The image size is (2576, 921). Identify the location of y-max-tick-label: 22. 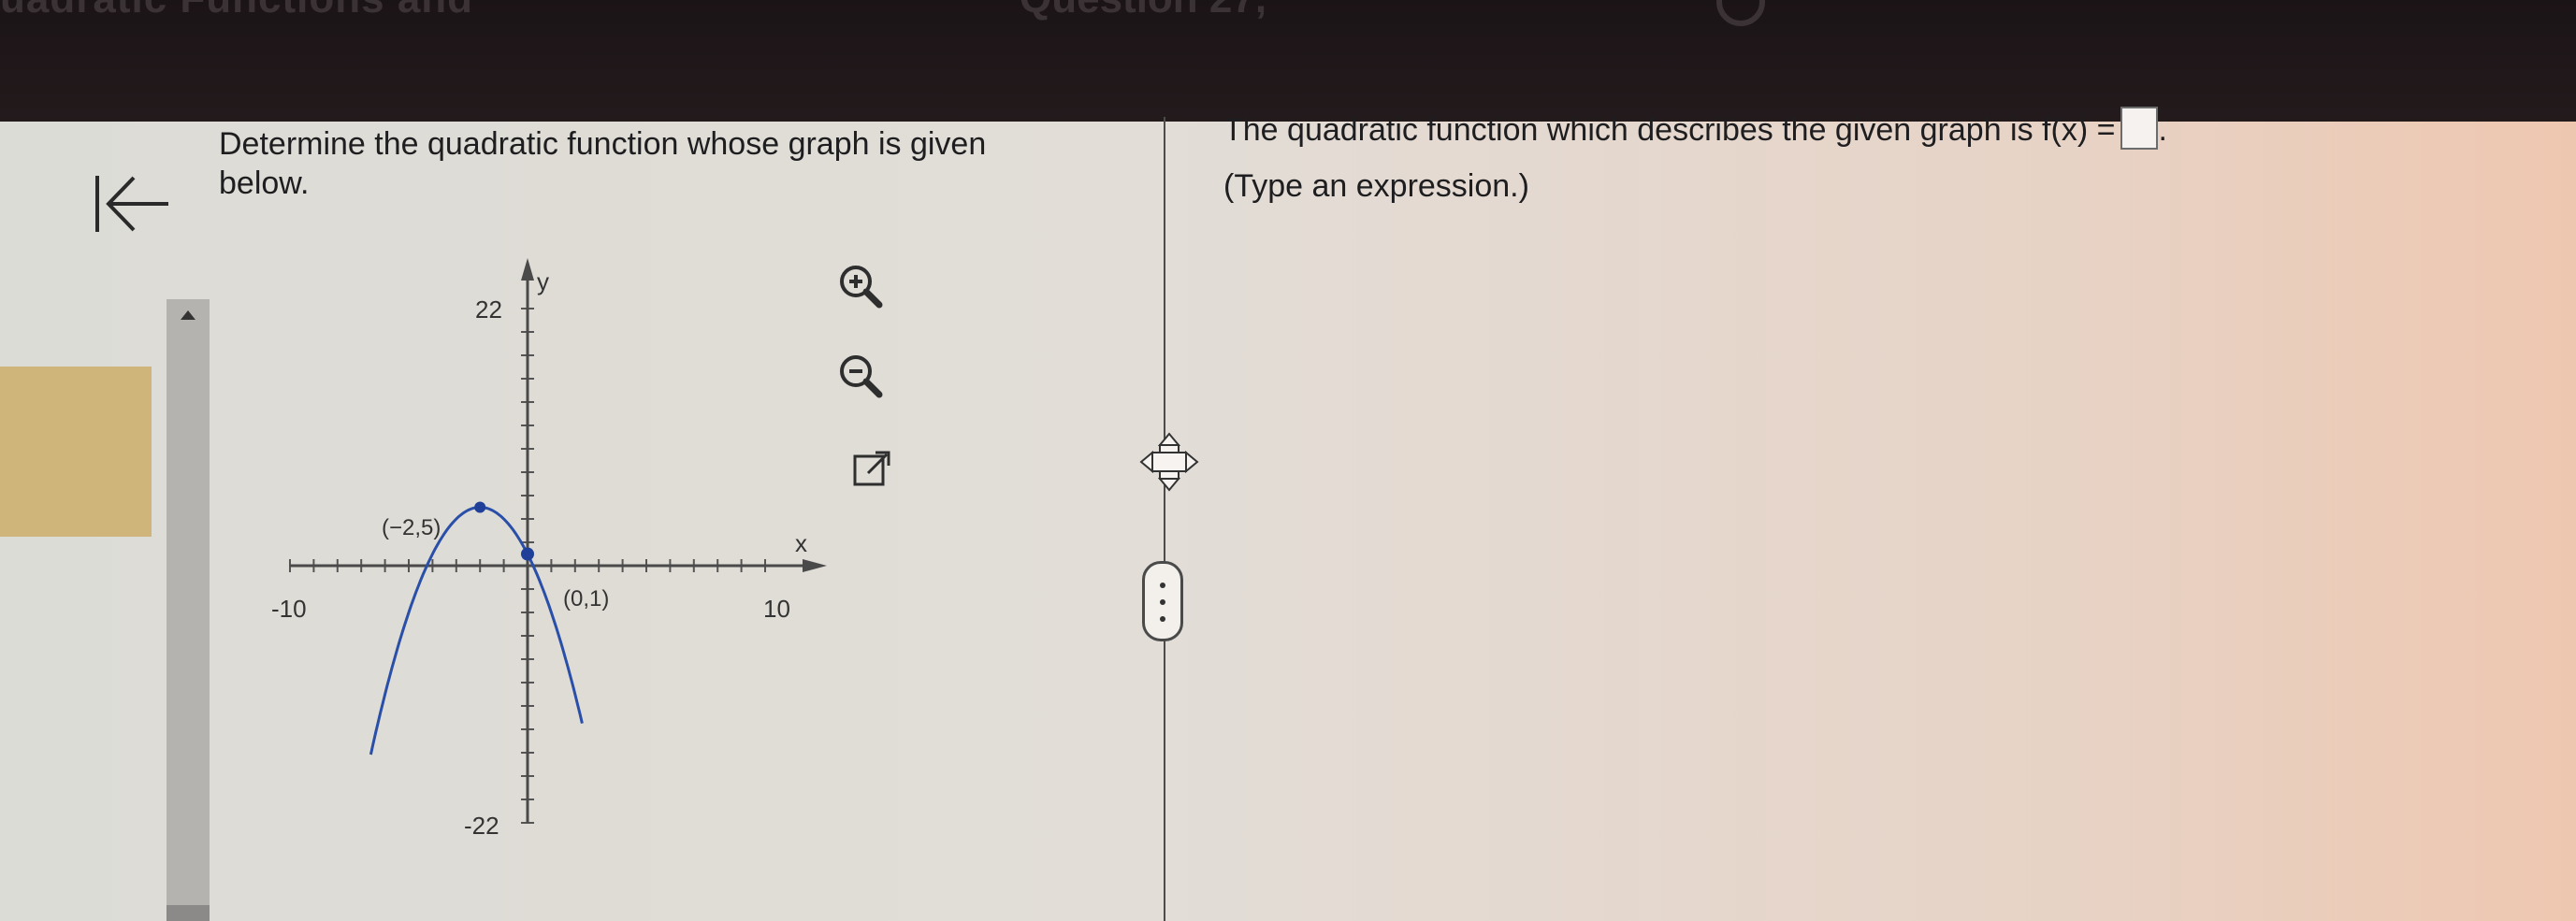
(488, 309).